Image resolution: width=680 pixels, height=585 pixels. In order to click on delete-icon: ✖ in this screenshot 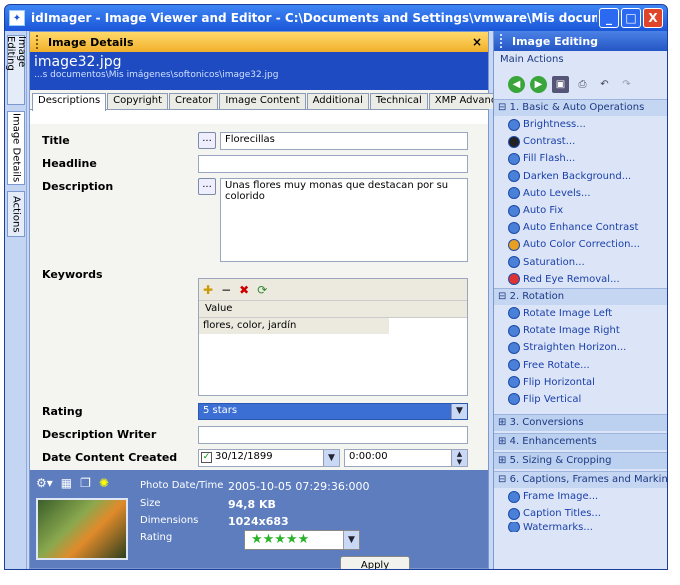, I will do `click(244, 290)`.